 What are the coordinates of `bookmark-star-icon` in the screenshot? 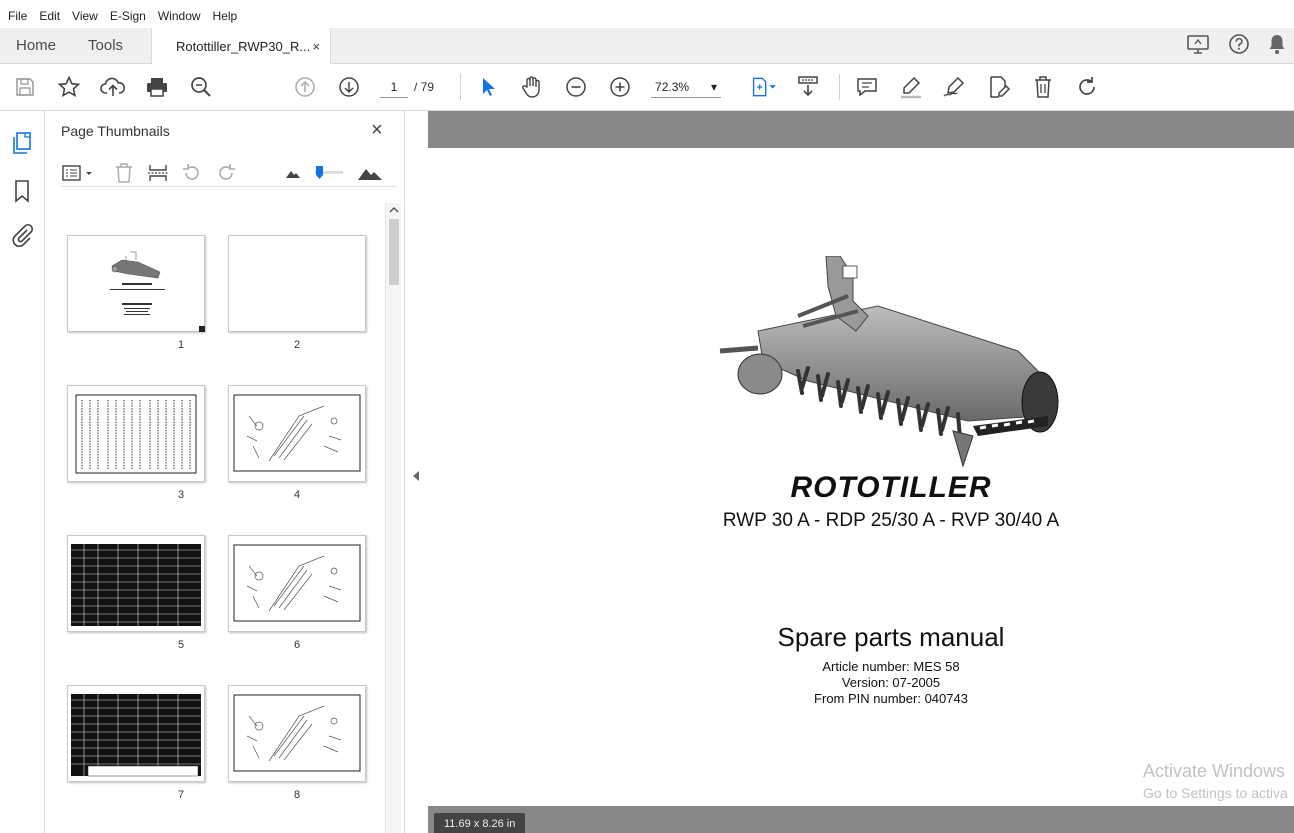 It's located at (69, 87).